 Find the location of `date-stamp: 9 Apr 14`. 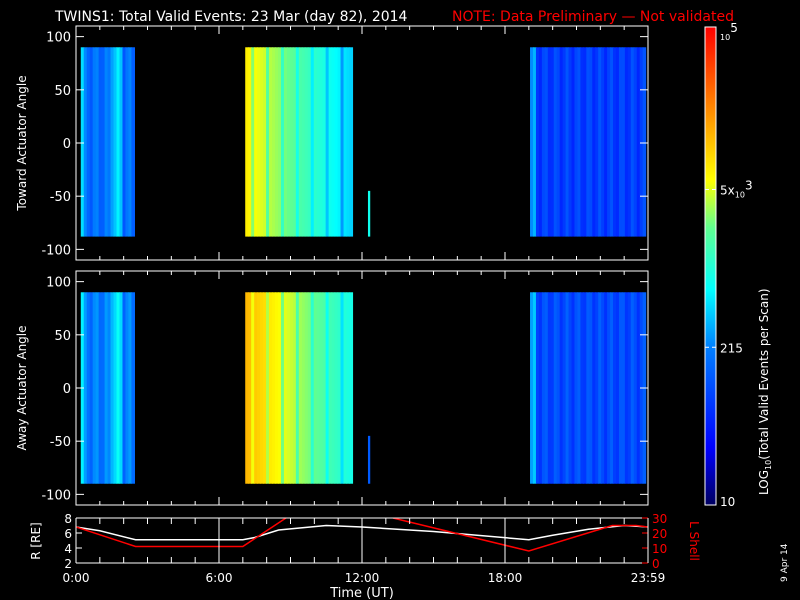

date-stamp: 9 Apr 14 is located at coordinates (785, 562).